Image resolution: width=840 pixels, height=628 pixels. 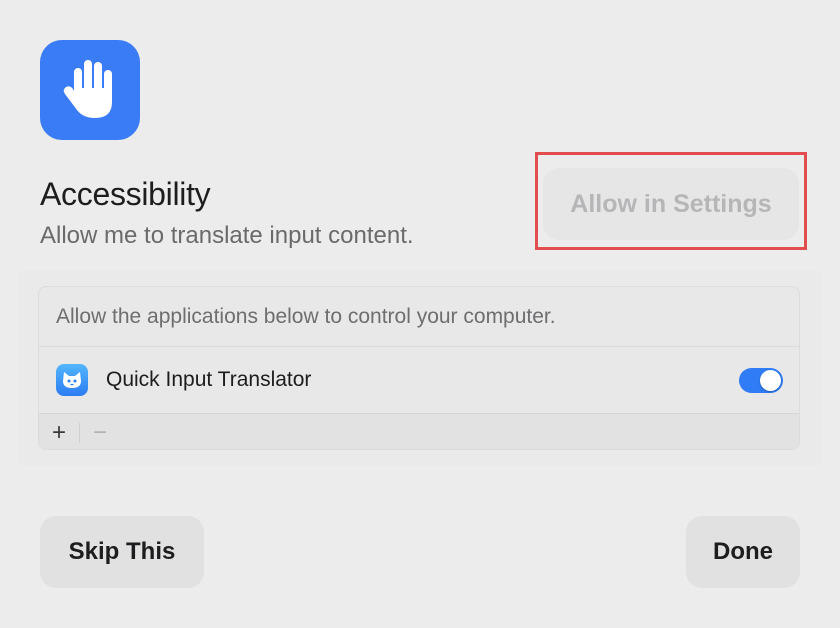 What do you see at coordinates (122, 552) in the screenshot?
I see `skip-this-button: Skip This` at bounding box center [122, 552].